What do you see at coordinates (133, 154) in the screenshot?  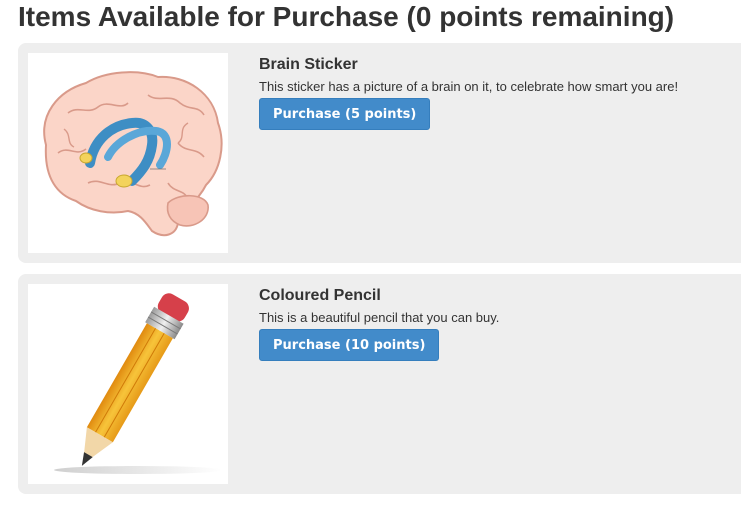 I see `brain-illustration` at bounding box center [133, 154].